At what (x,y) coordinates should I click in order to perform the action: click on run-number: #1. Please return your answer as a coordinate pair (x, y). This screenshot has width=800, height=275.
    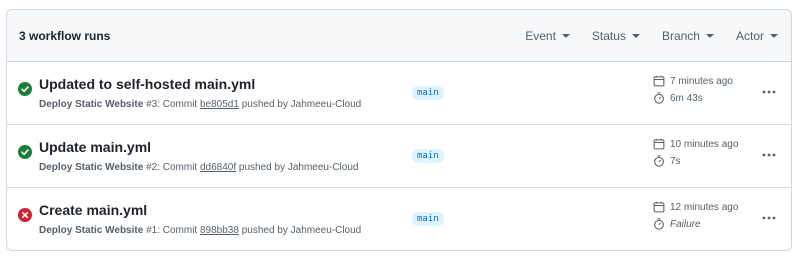
    Looking at the image, I should click on (152, 230).